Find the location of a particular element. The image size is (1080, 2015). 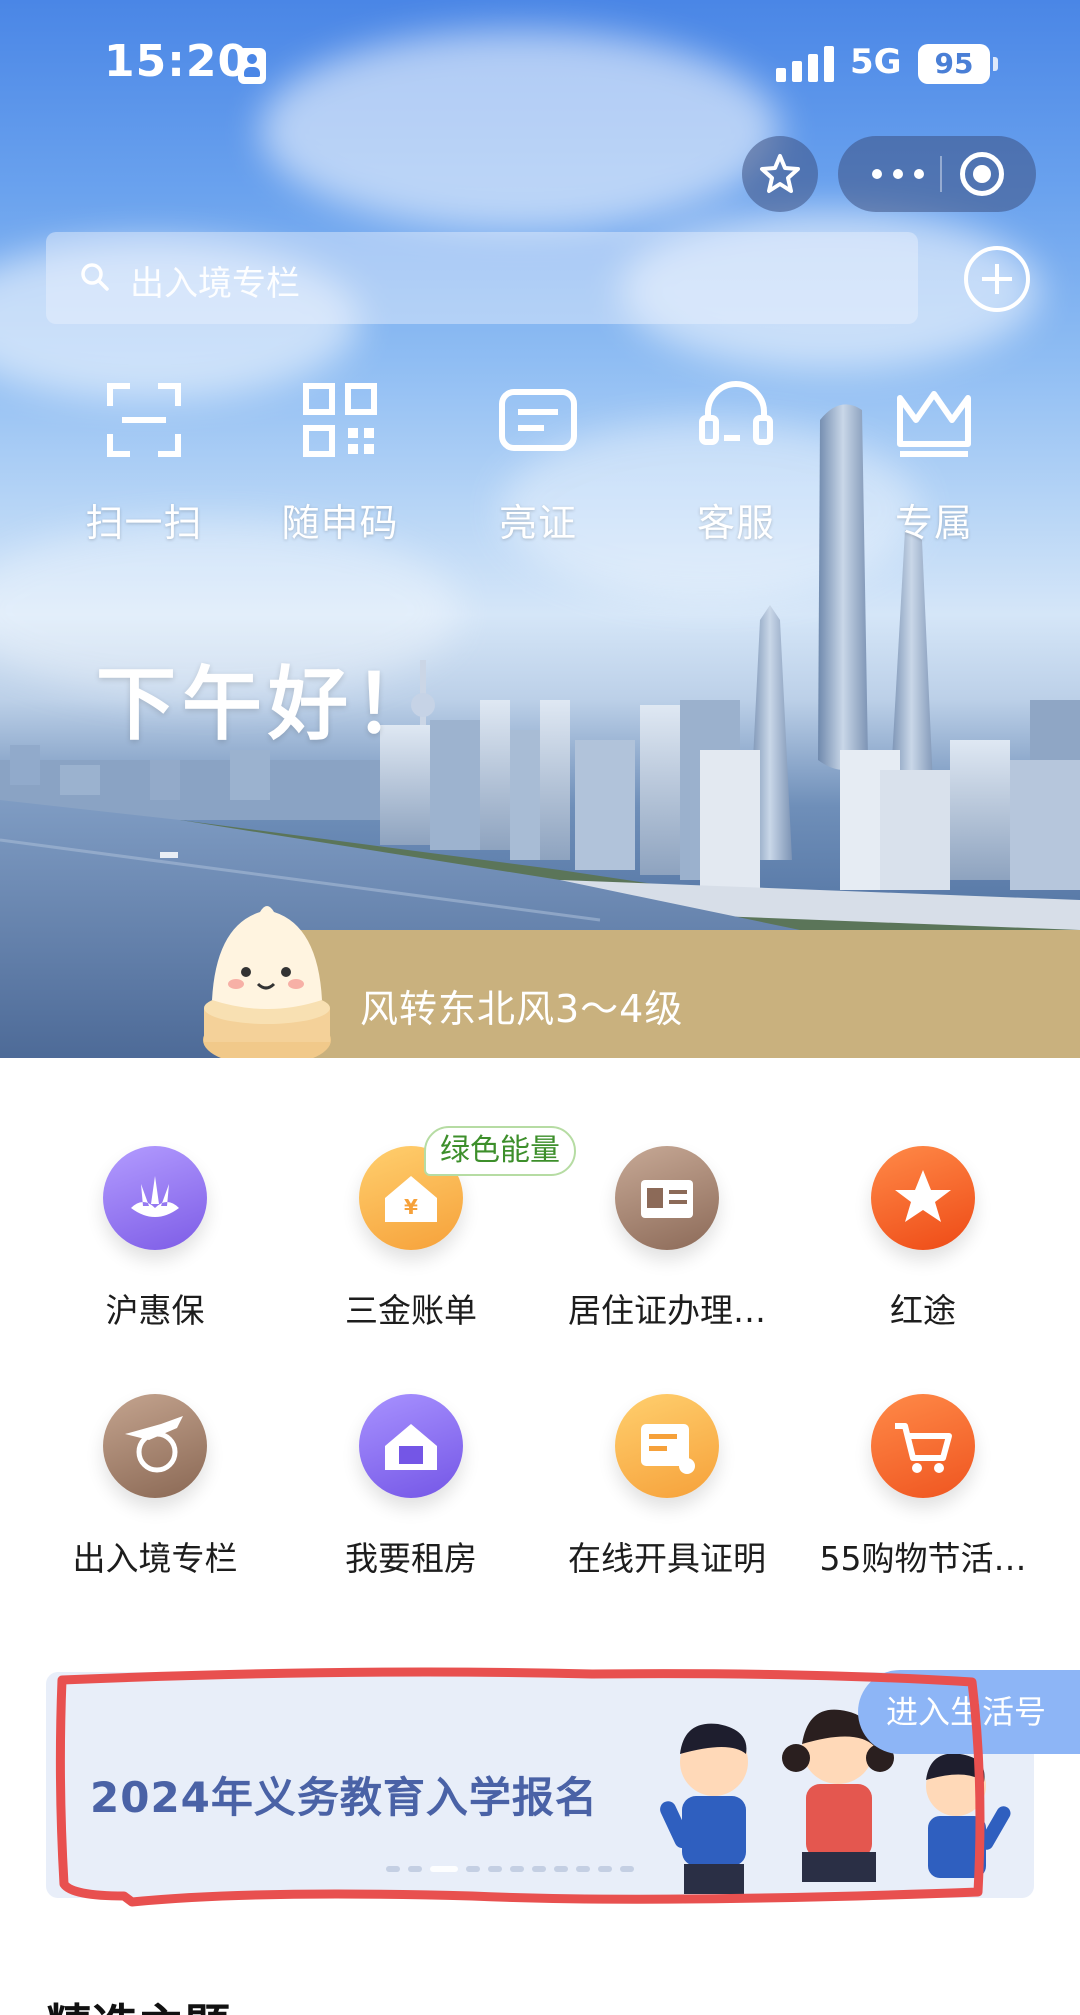

service-exit-entry: 出入境专栏 is located at coordinates (155, 1487).